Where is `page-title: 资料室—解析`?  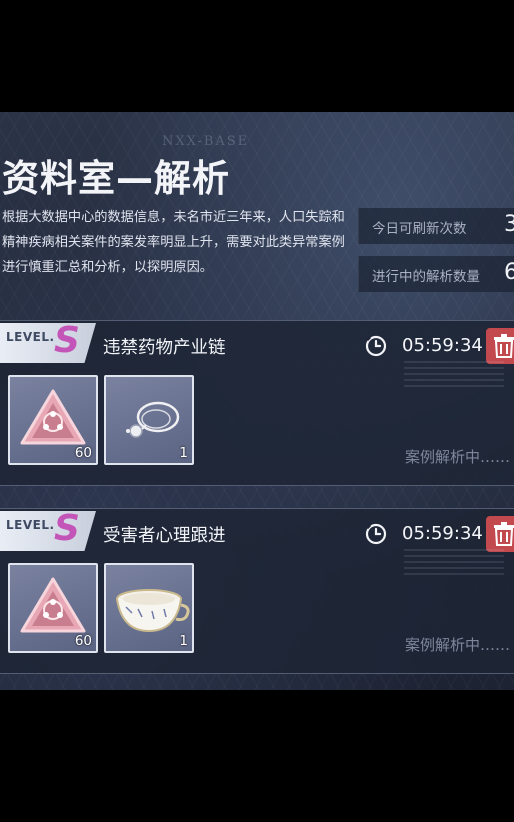 page-title: 资料室—解析 is located at coordinates (116, 178).